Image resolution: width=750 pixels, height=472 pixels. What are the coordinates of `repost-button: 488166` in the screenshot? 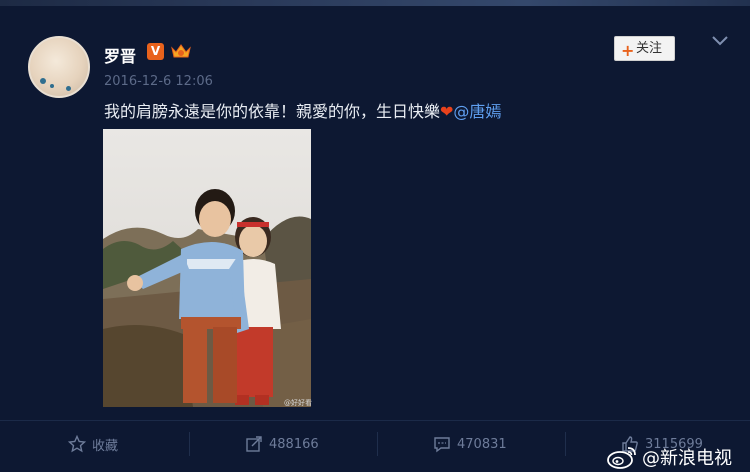 It's located at (282, 444).